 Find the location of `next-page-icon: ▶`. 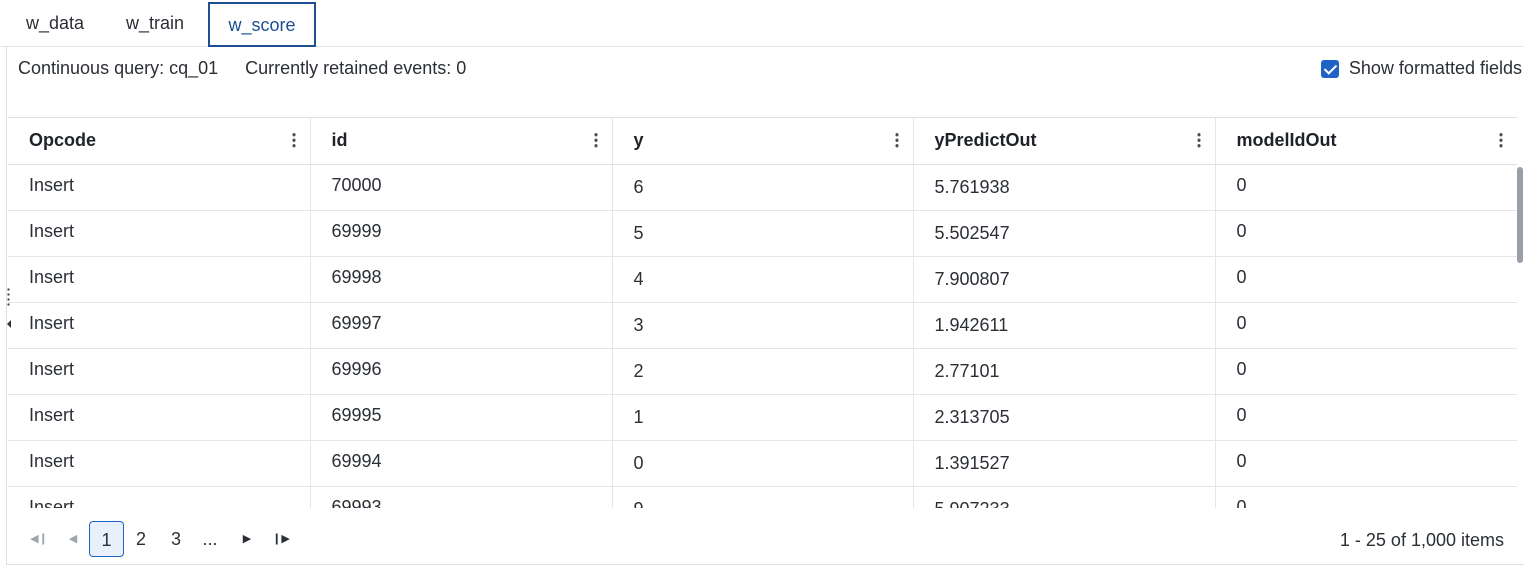

next-page-icon: ▶ is located at coordinates (247, 539).